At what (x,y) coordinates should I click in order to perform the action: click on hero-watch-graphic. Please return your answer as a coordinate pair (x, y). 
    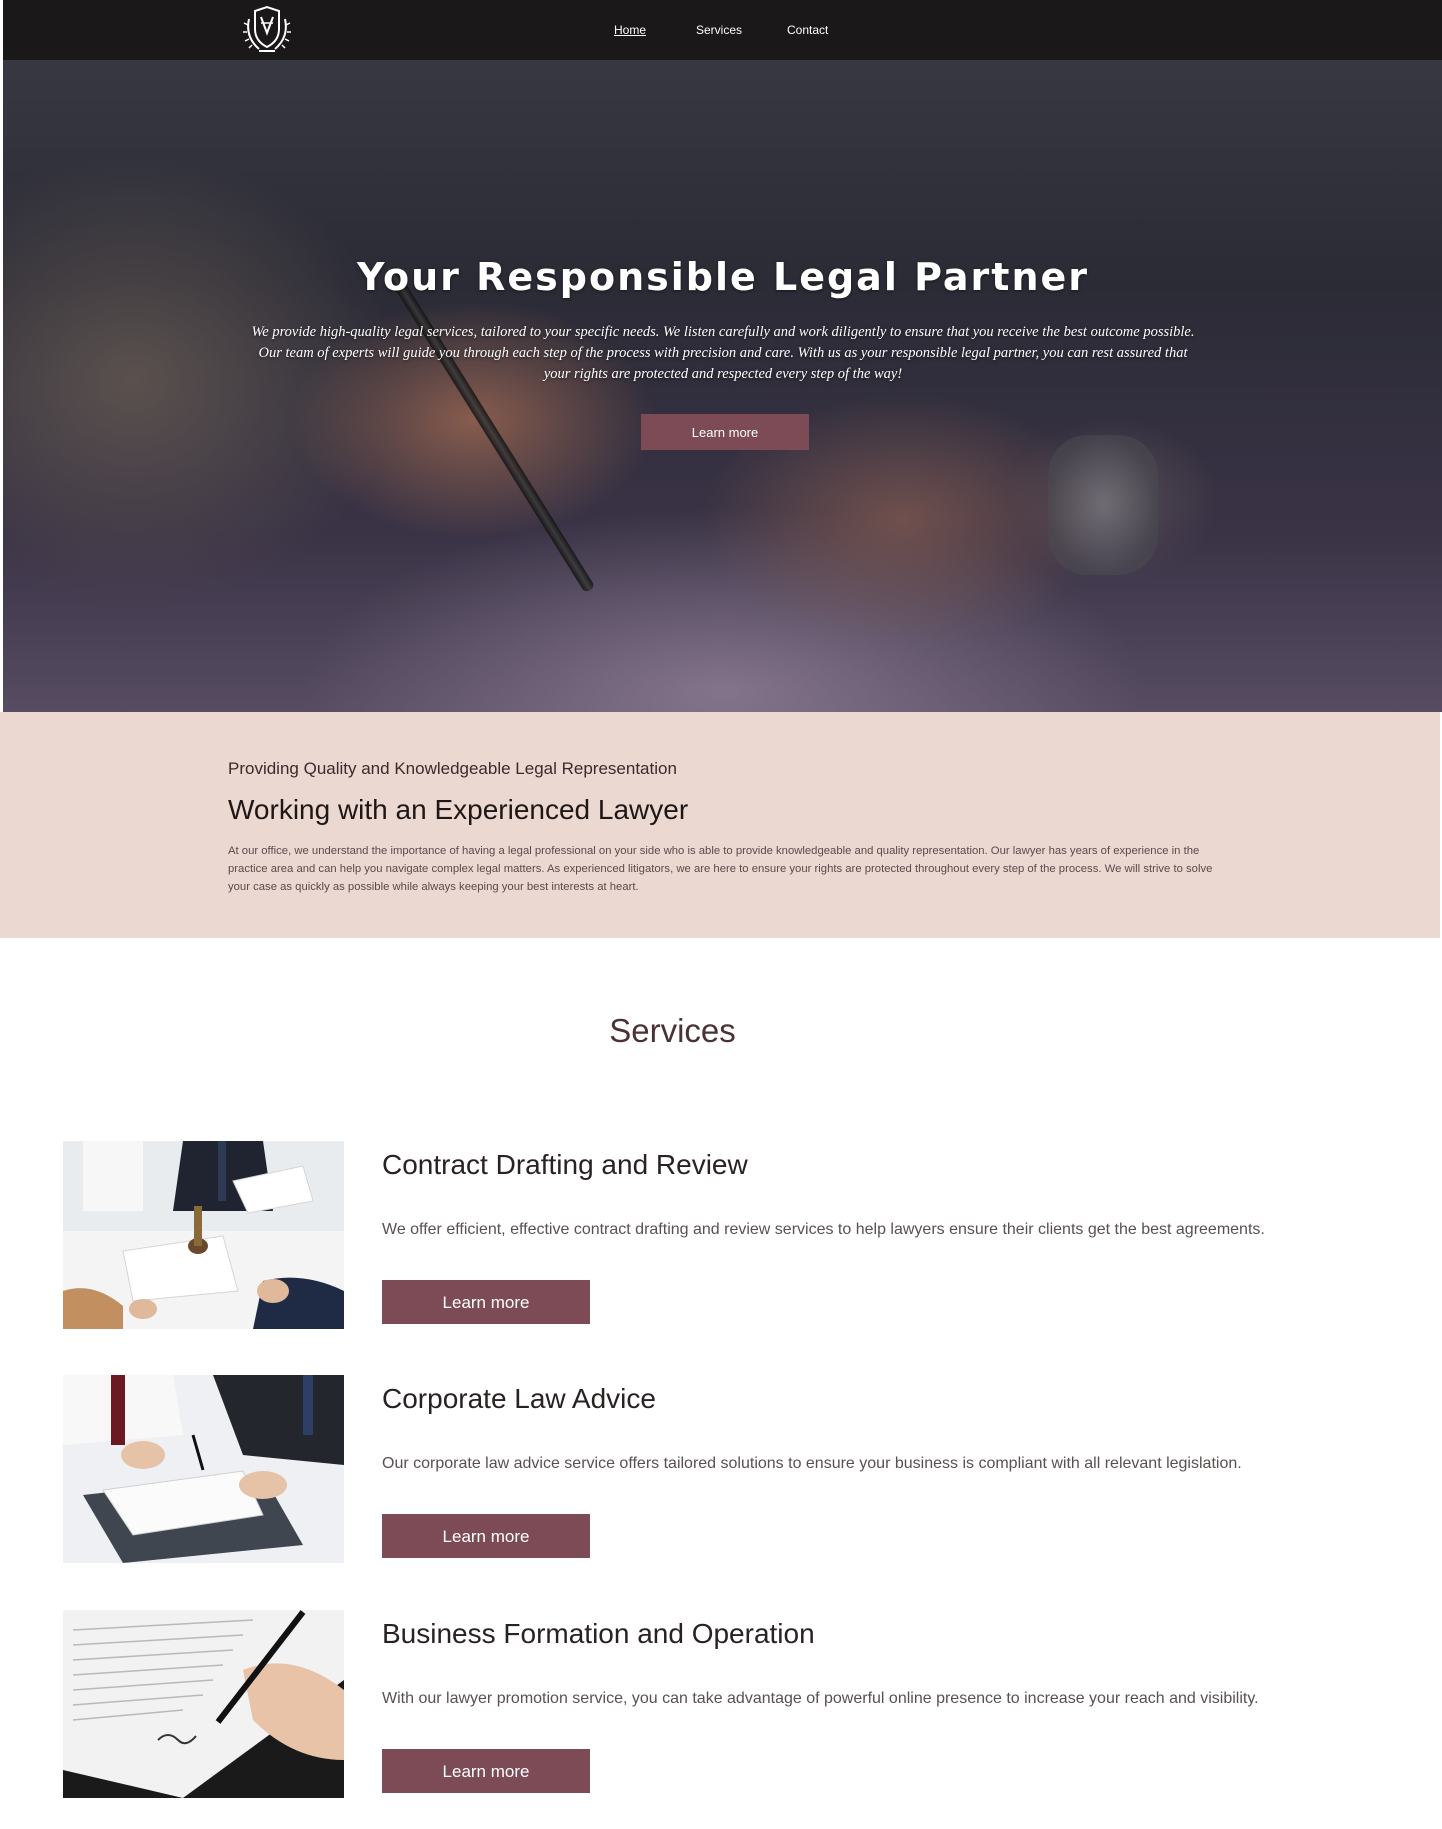
    Looking at the image, I should click on (1103, 505).